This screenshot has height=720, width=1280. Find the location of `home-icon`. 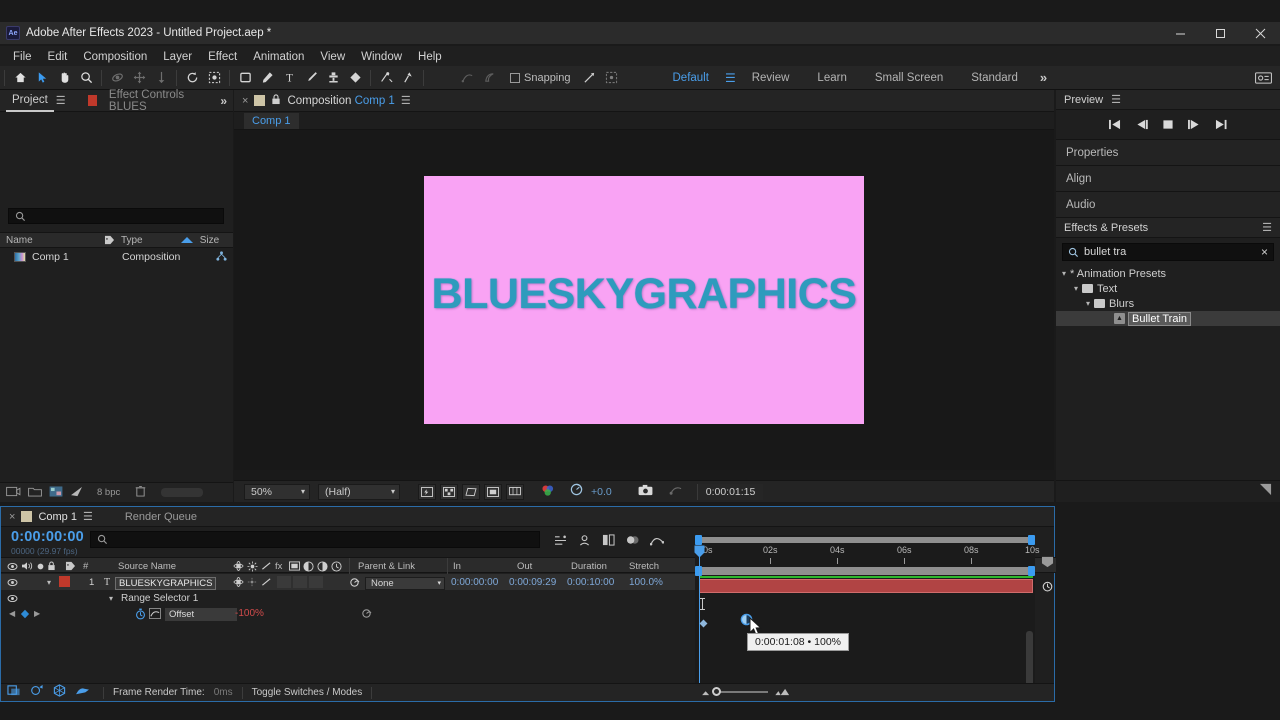

home-icon is located at coordinates (20, 78).